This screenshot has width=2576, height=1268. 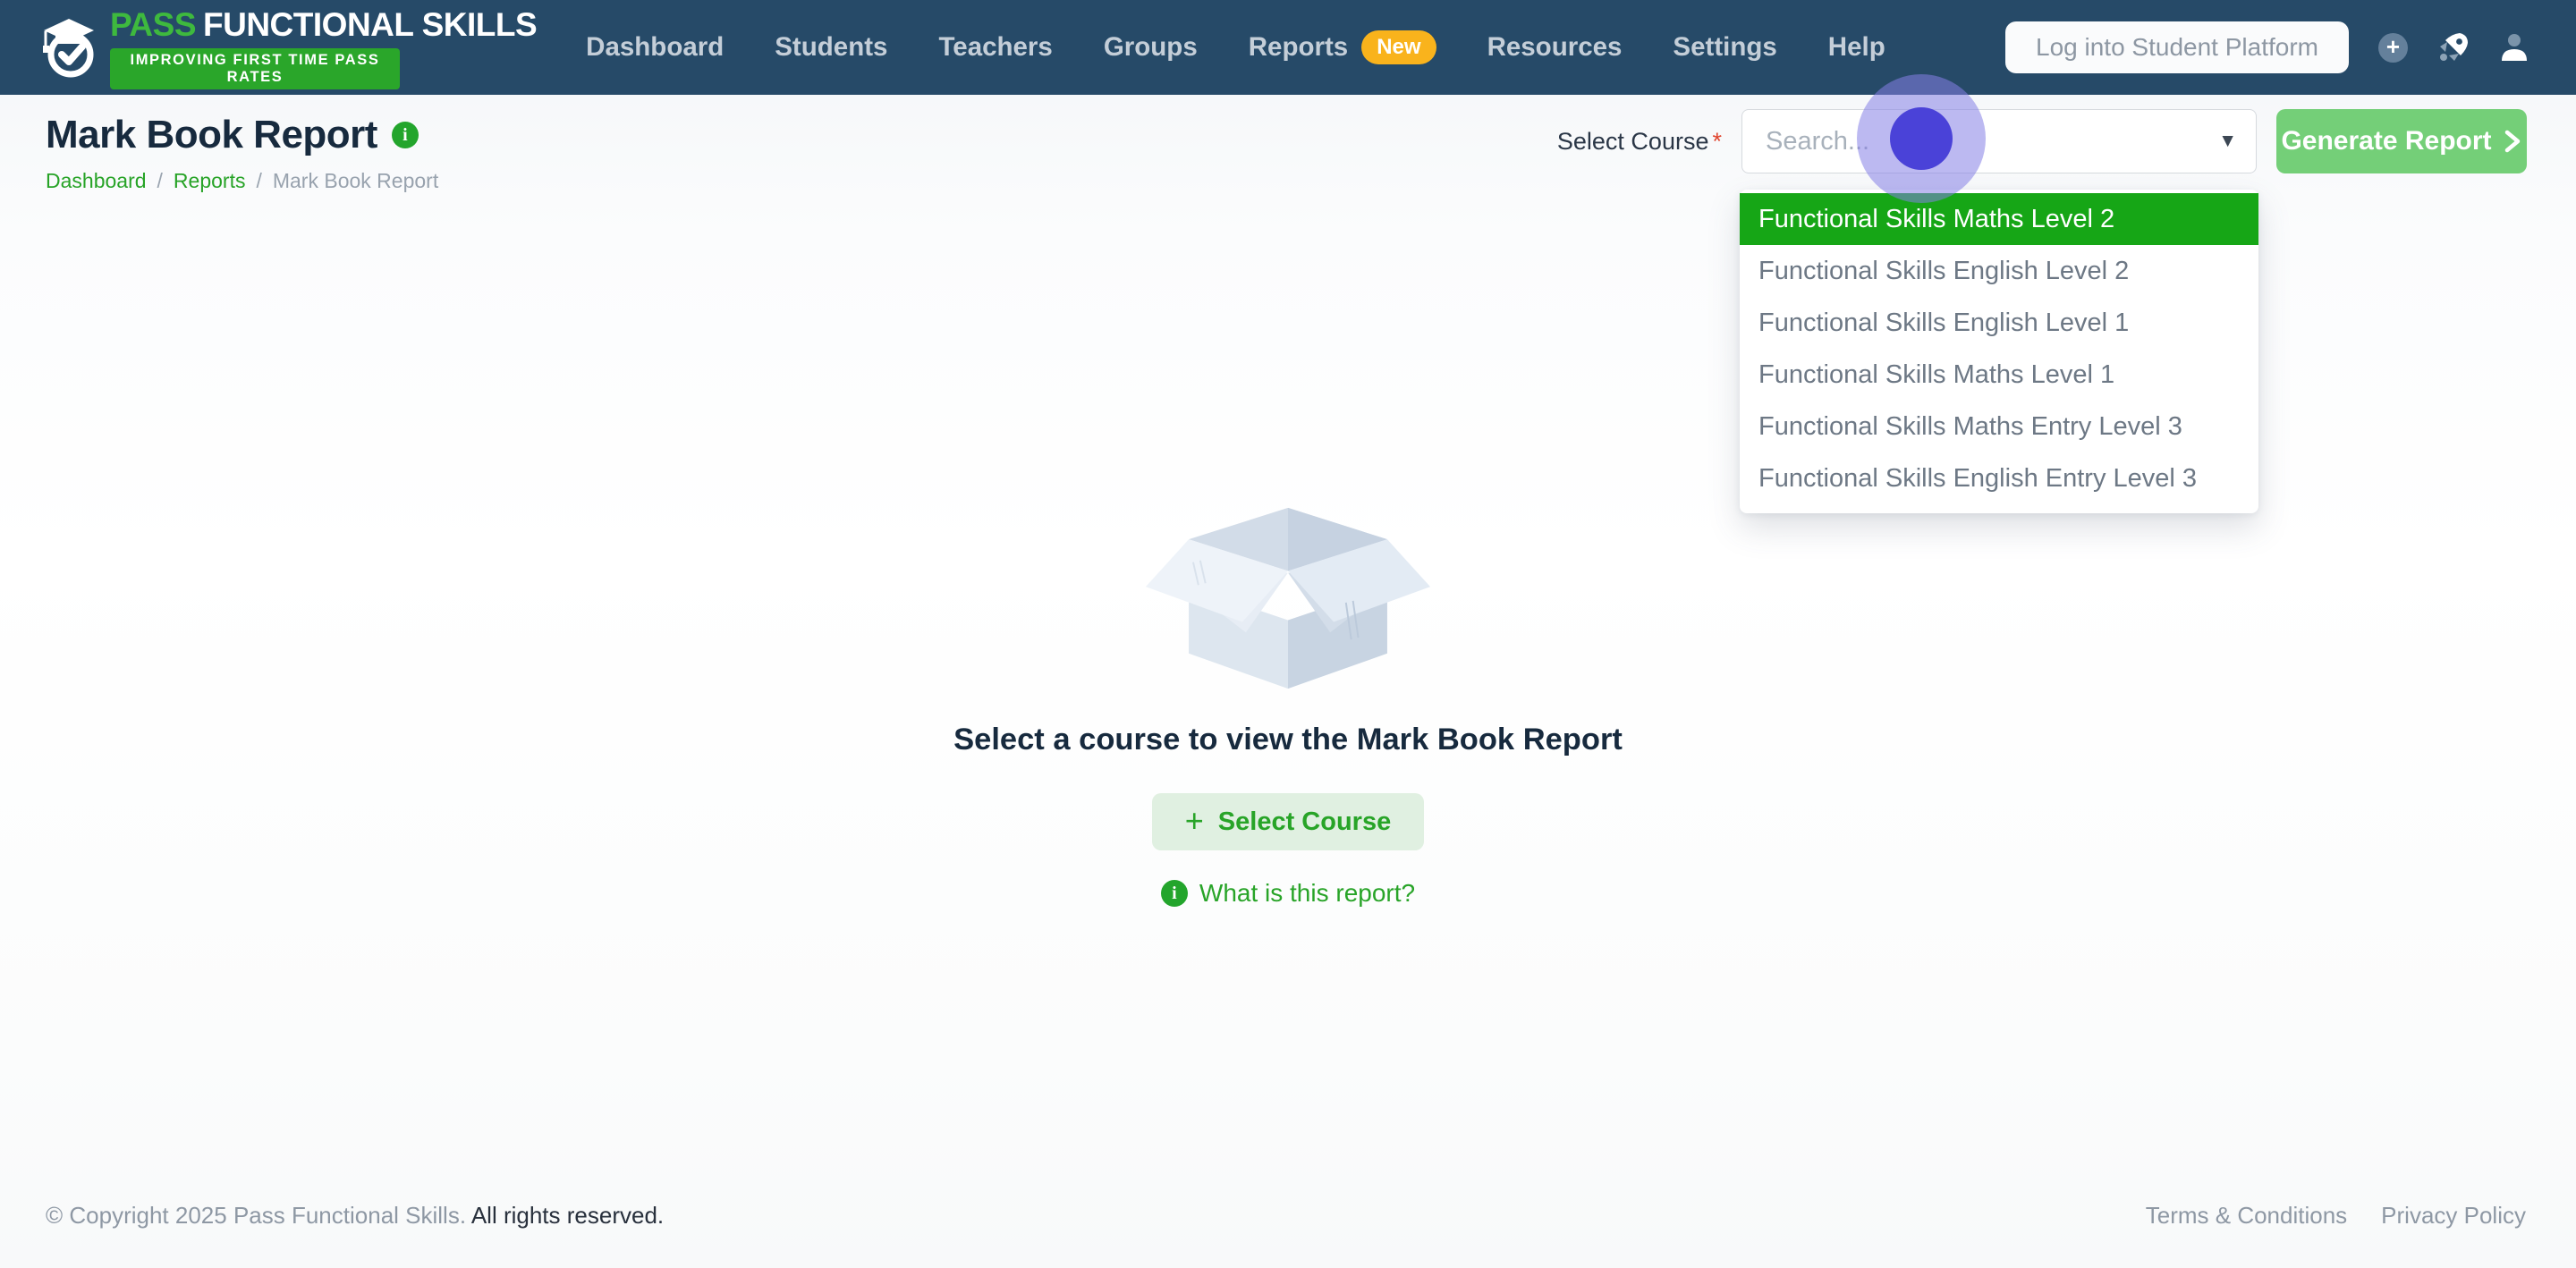 I want to click on course-option: Functional Skills Maths Entry Level 3, so click(x=1999, y=426).